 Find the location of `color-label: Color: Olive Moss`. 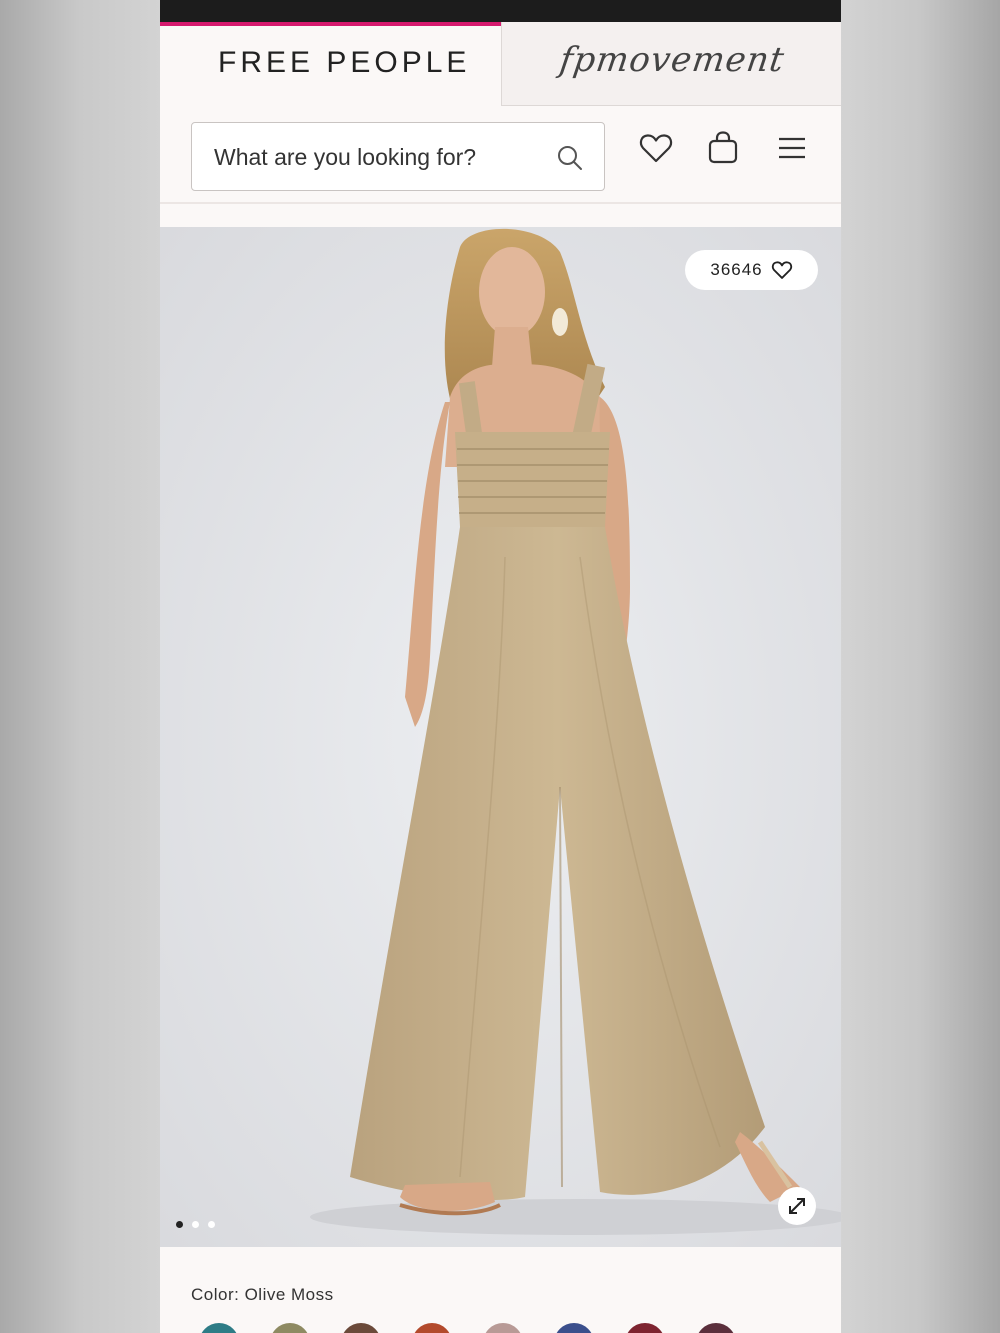

color-label: Color: Olive Moss is located at coordinates (262, 1294).